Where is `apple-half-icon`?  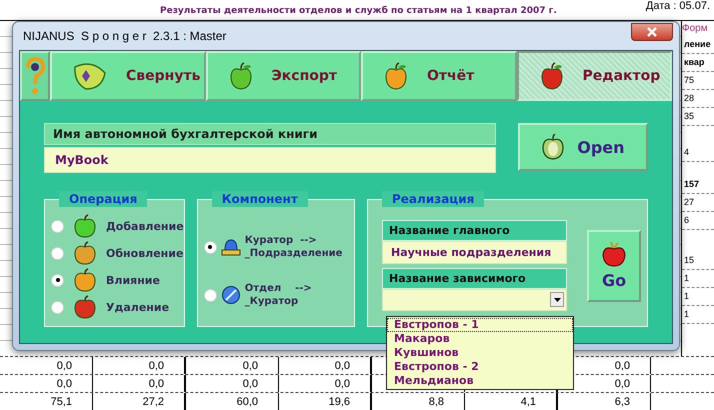 apple-half-icon is located at coordinates (553, 147).